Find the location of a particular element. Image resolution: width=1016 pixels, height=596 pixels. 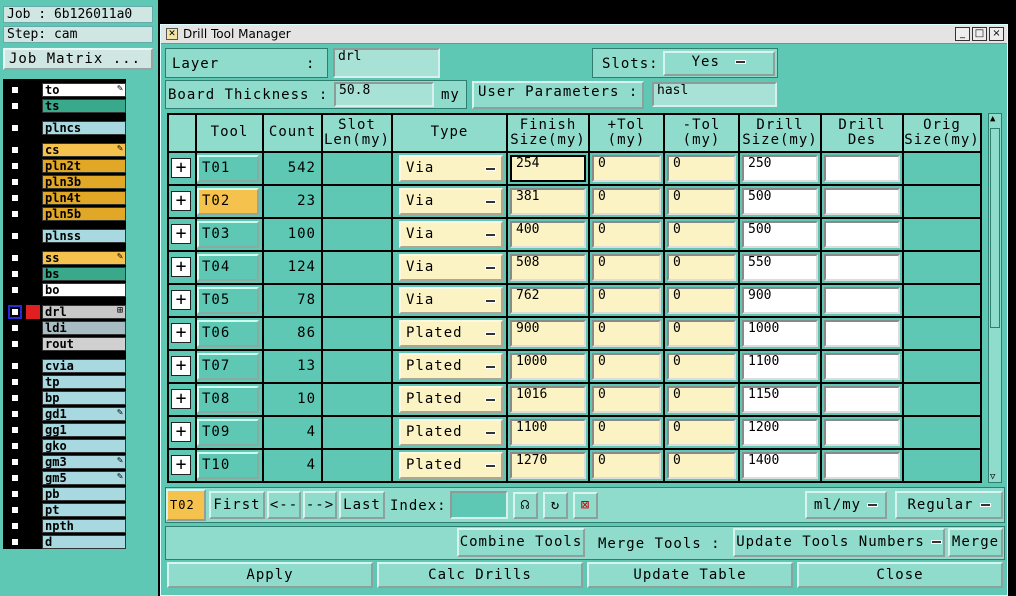

layer-row: plncs is located at coordinates (65, 128).